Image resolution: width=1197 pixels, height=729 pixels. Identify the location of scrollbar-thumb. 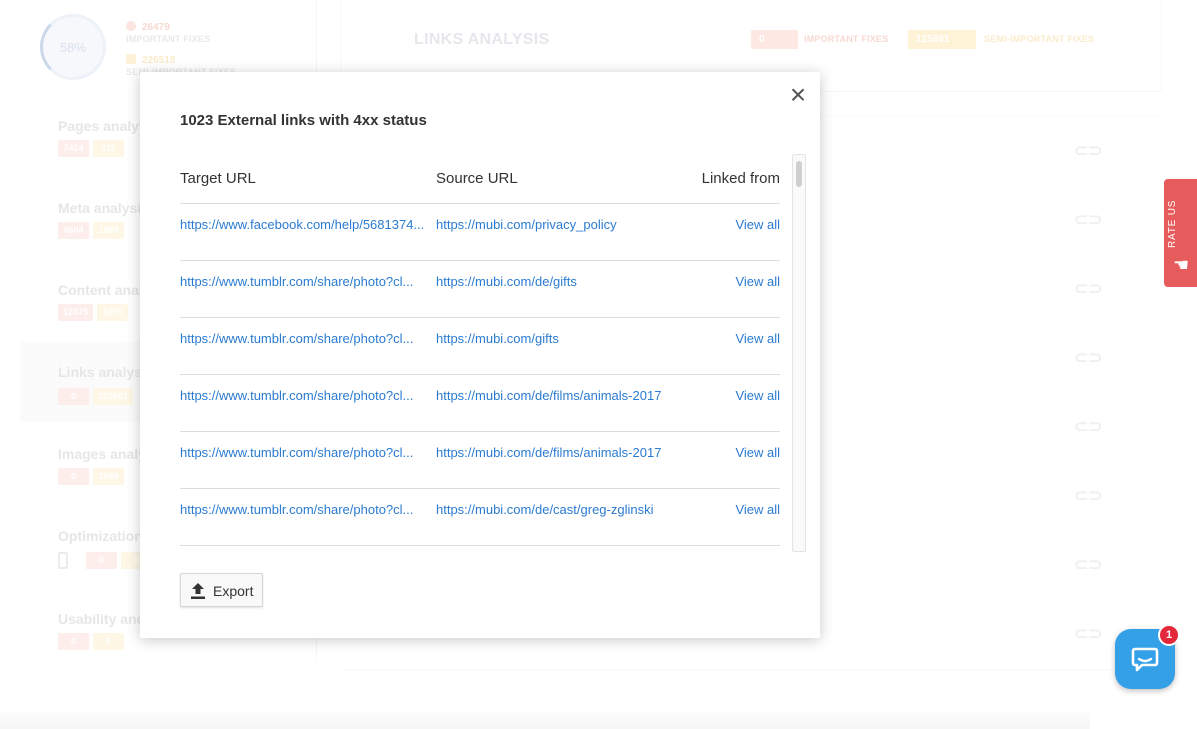
(799, 174).